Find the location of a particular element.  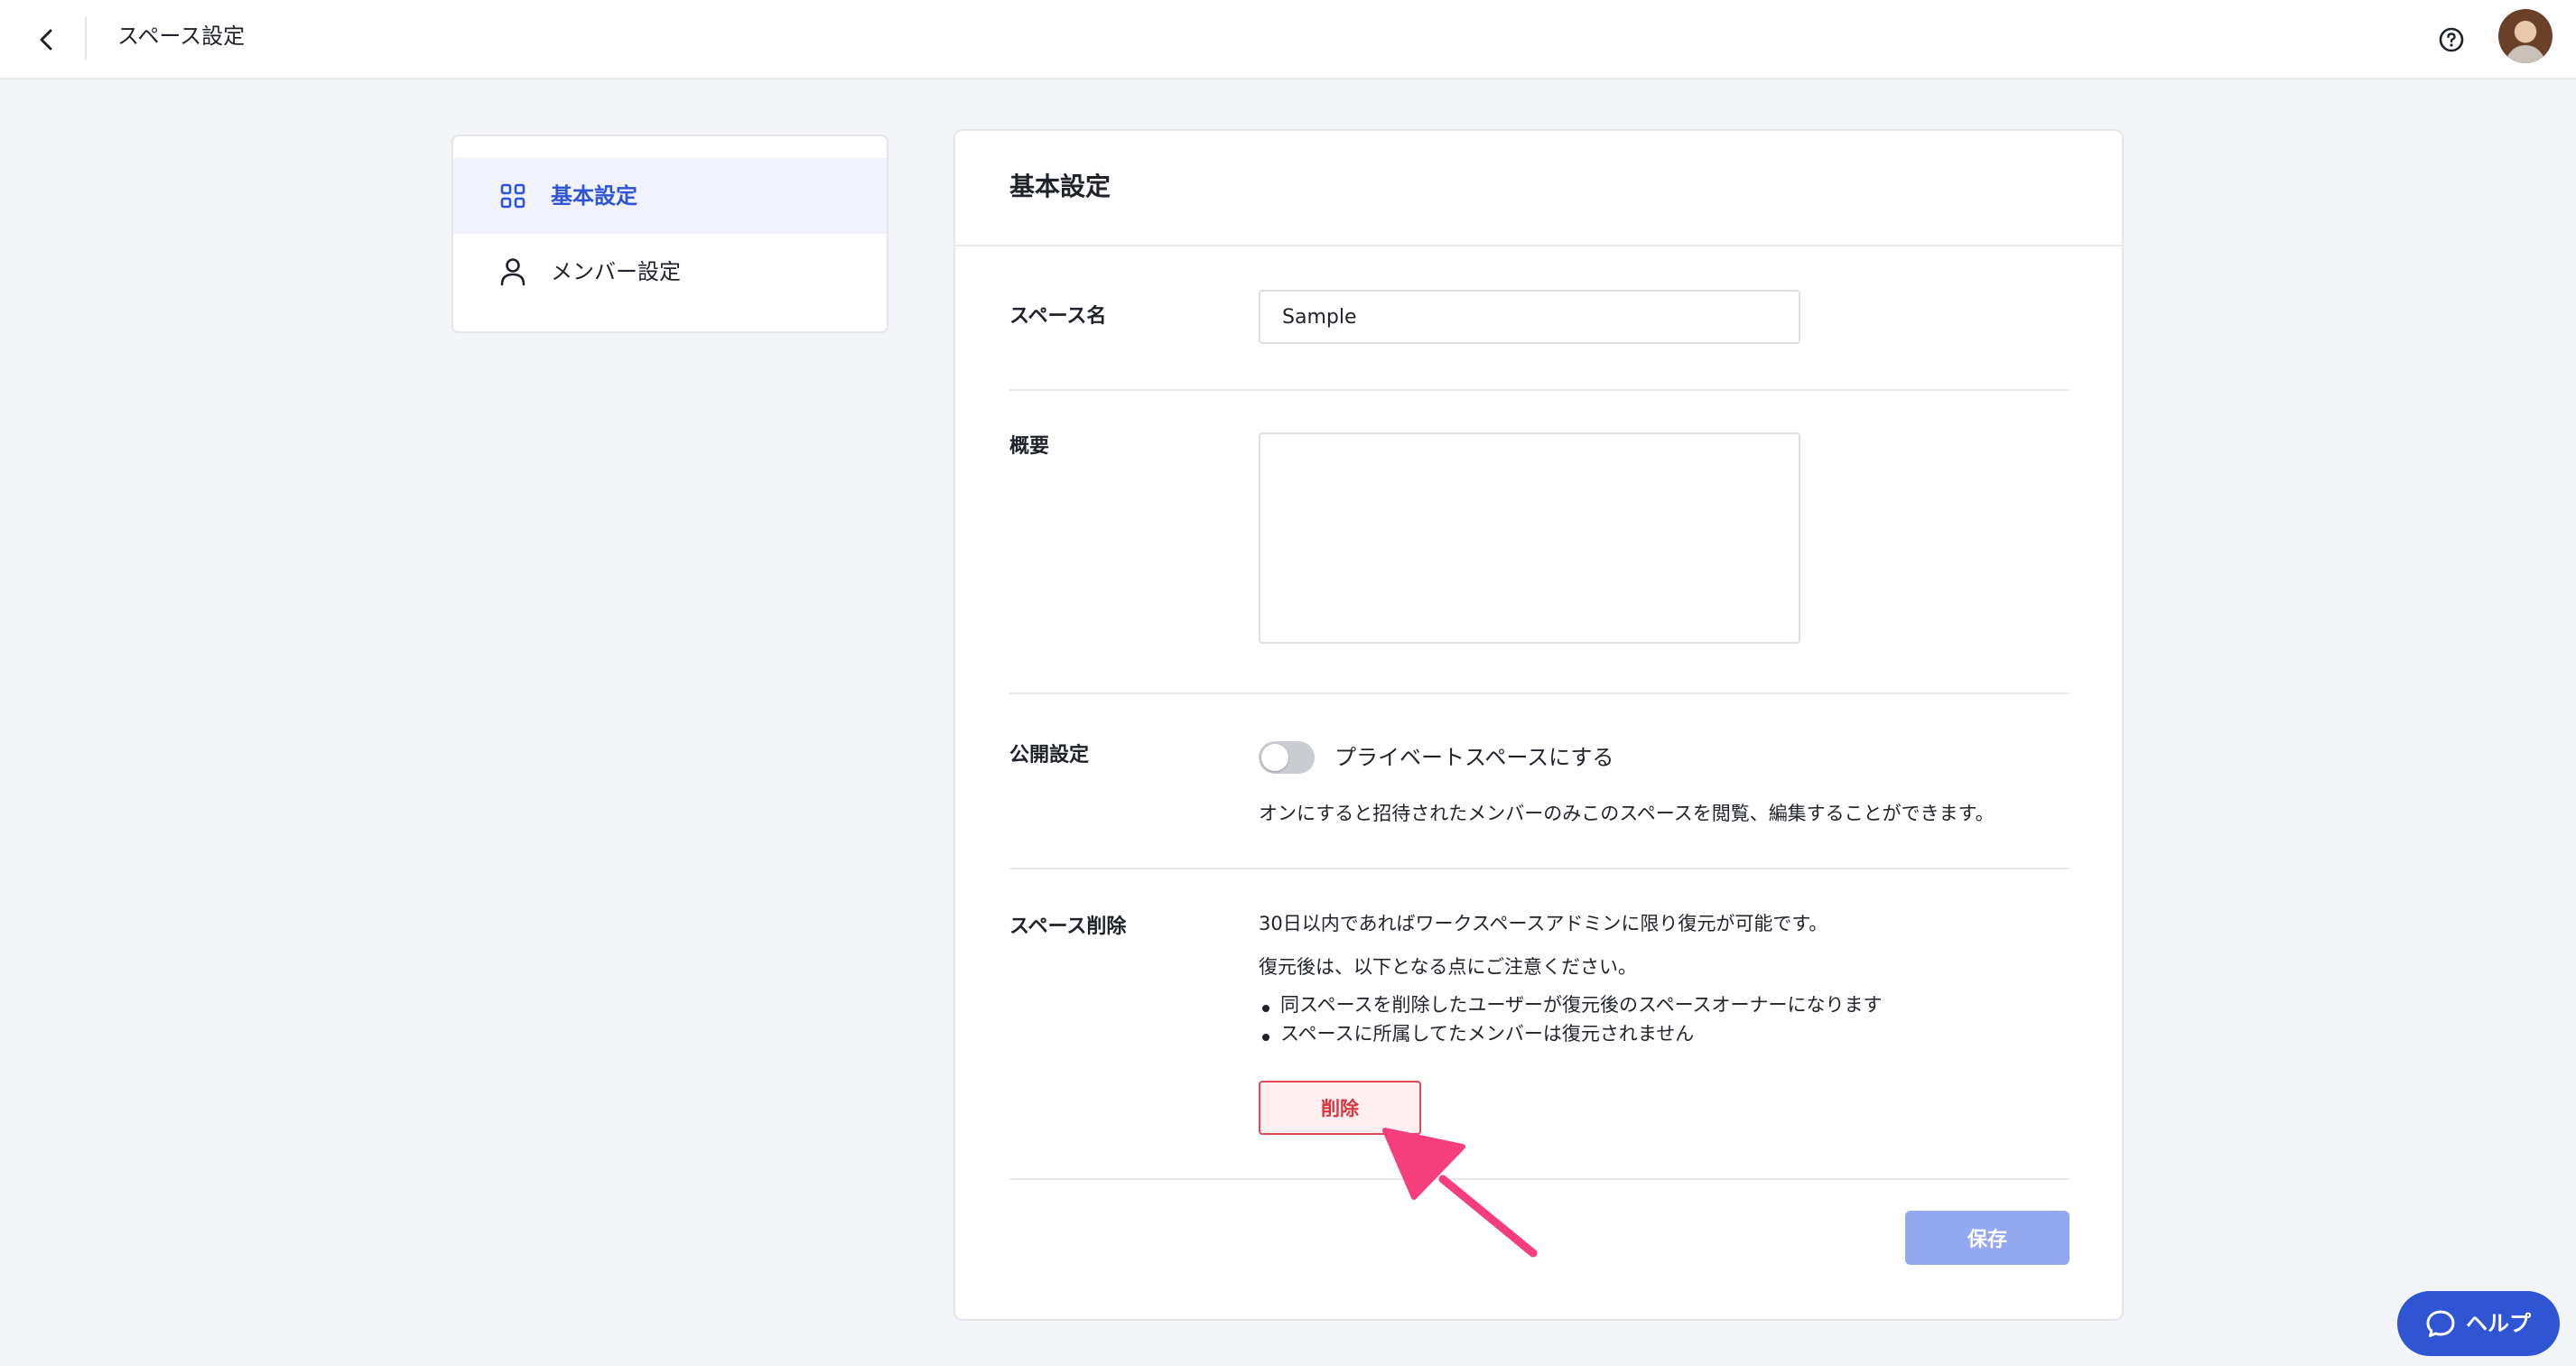

space-name-label: スペース名 is located at coordinates (1058, 316).